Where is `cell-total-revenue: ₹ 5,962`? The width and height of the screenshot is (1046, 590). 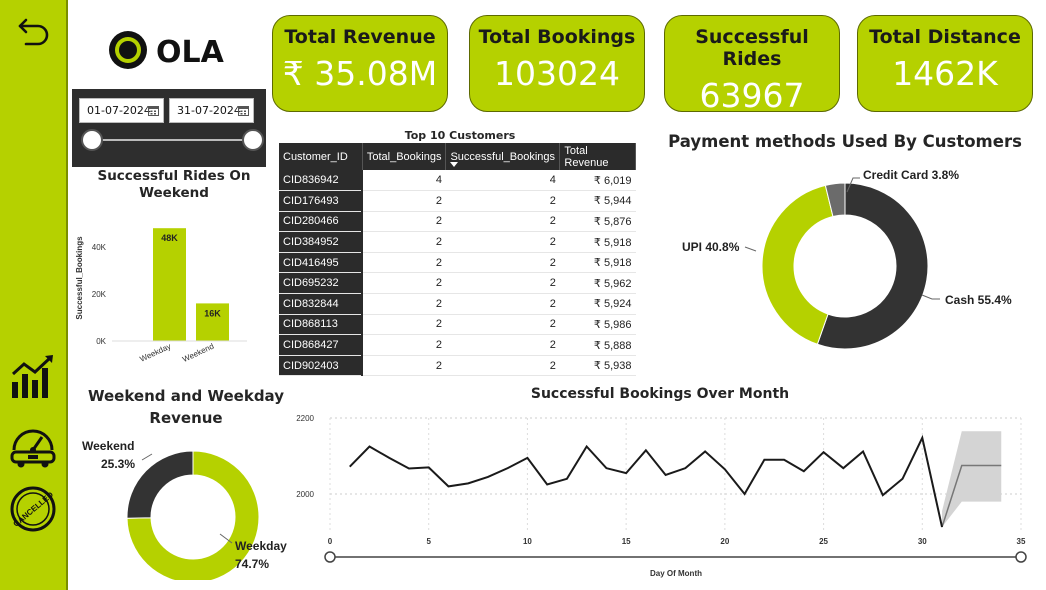
cell-total-revenue: ₹ 5,962 is located at coordinates (597, 283).